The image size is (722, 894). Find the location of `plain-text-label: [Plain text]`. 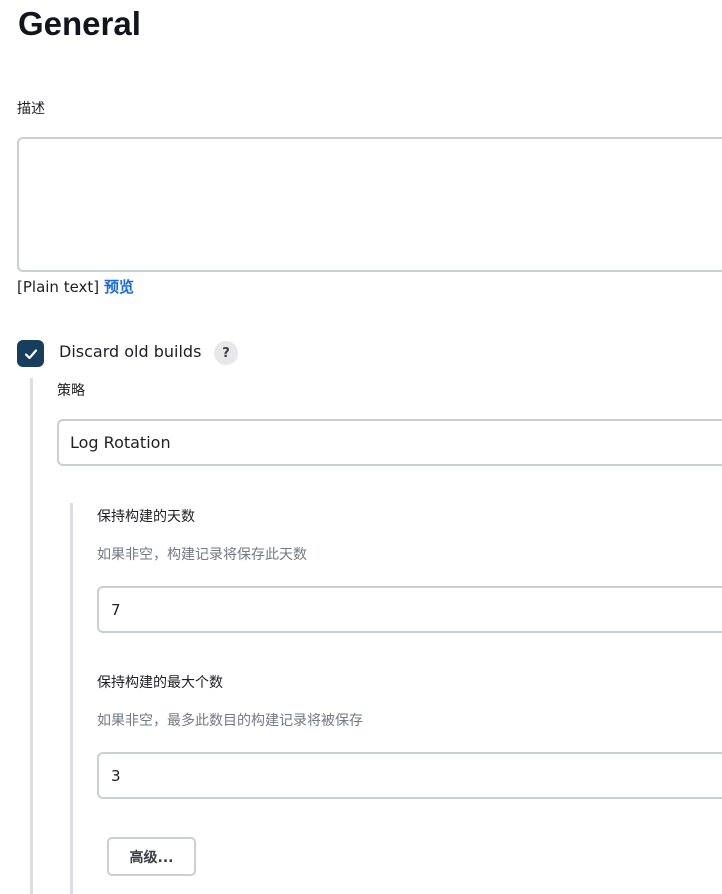

plain-text-label: [Plain text] is located at coordinates (58, 287).